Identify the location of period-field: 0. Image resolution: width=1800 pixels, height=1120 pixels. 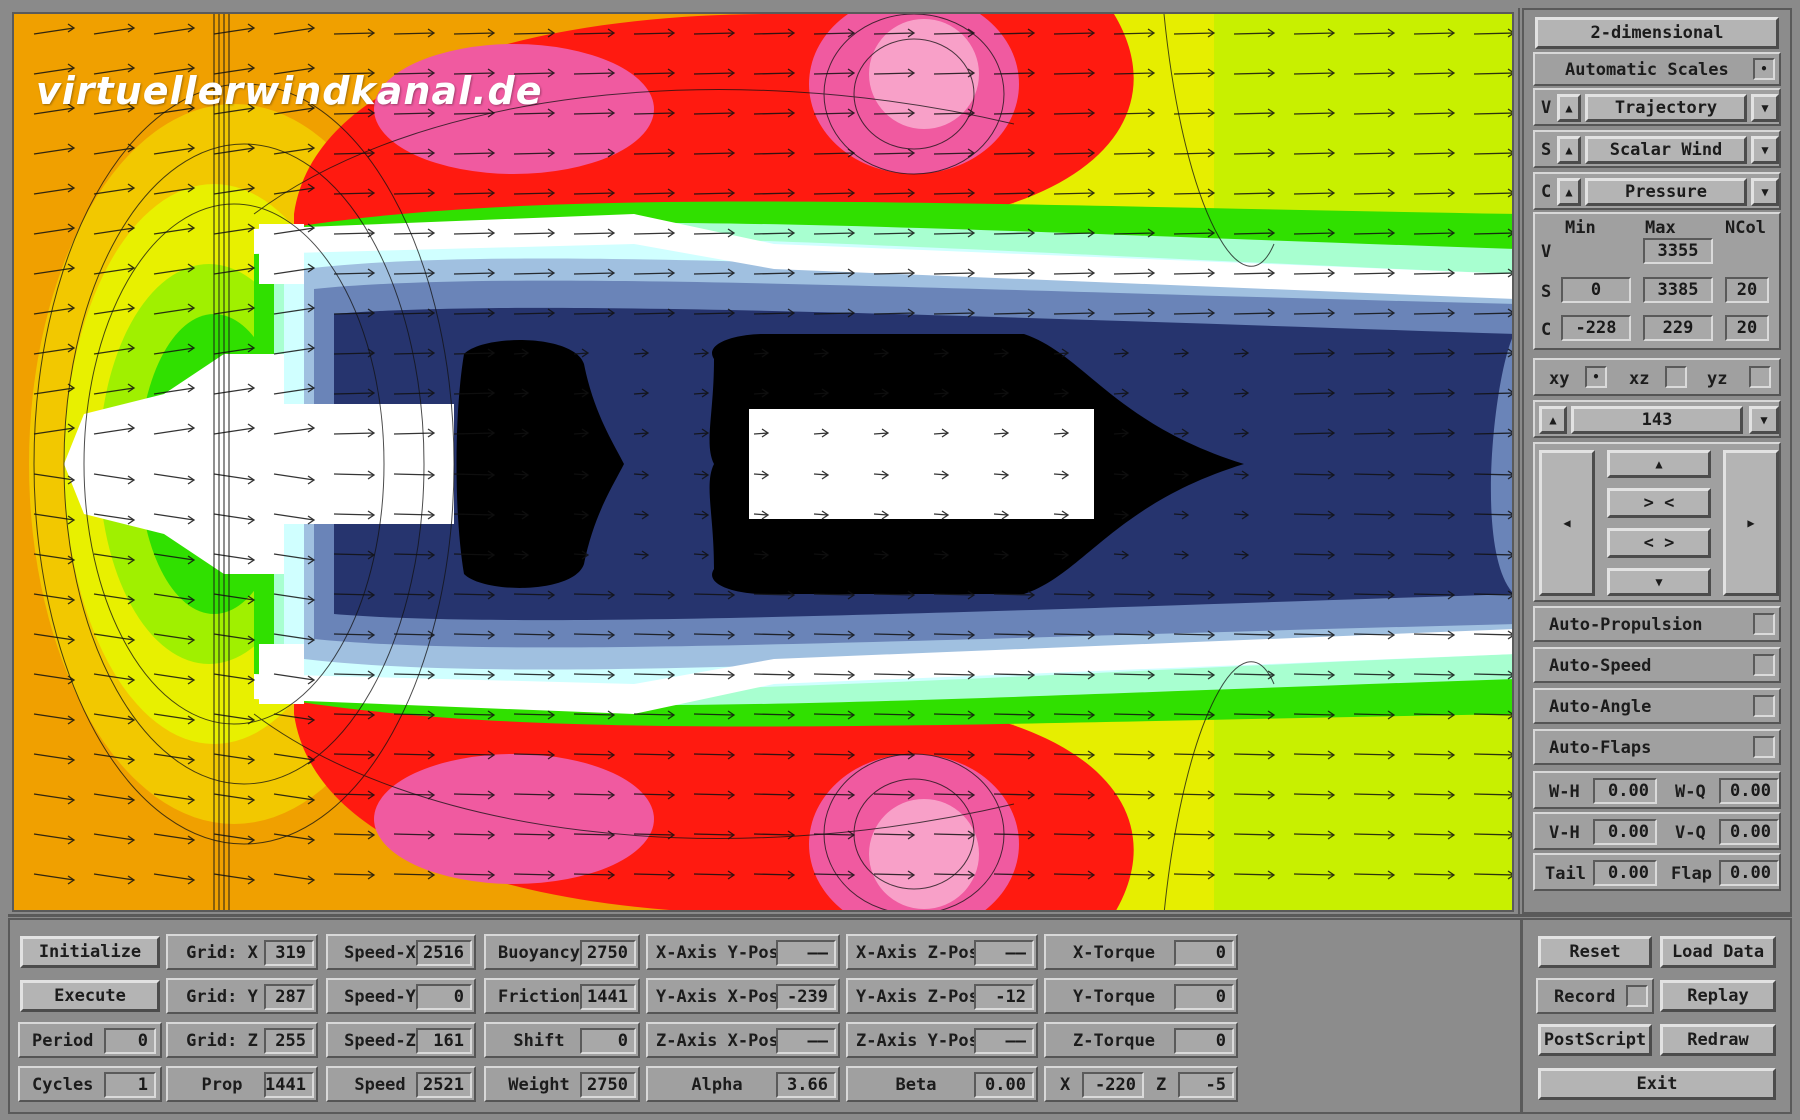
(130, 1041).